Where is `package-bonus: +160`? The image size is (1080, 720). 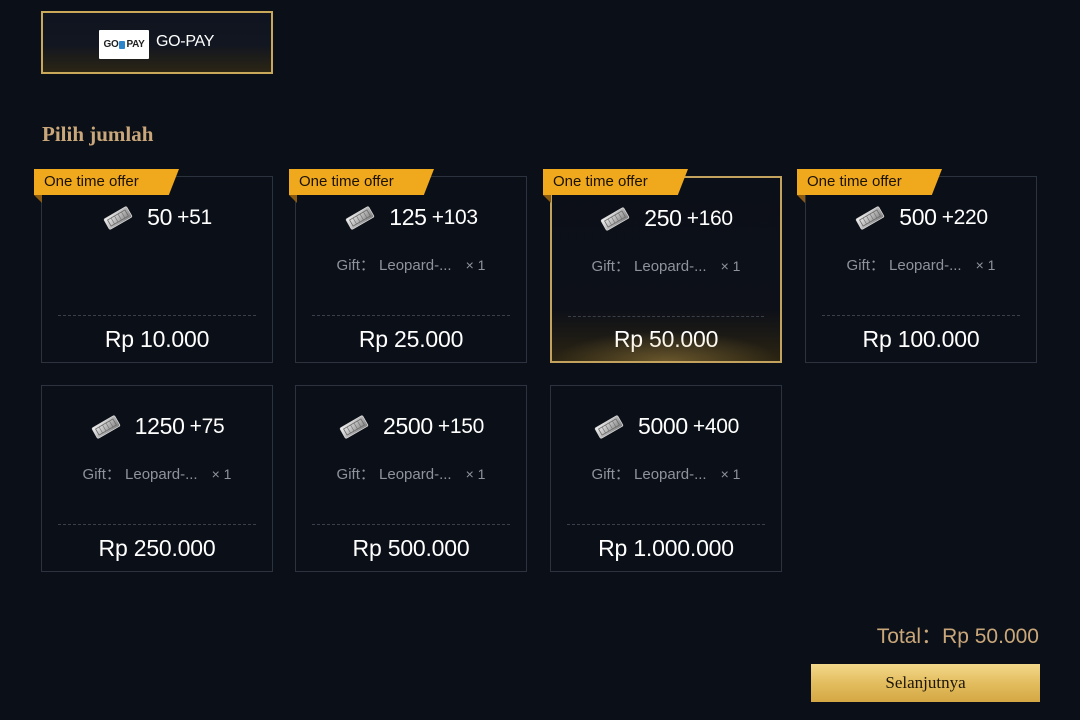
package-bonus: +160 is located at coordinates (709, 218).